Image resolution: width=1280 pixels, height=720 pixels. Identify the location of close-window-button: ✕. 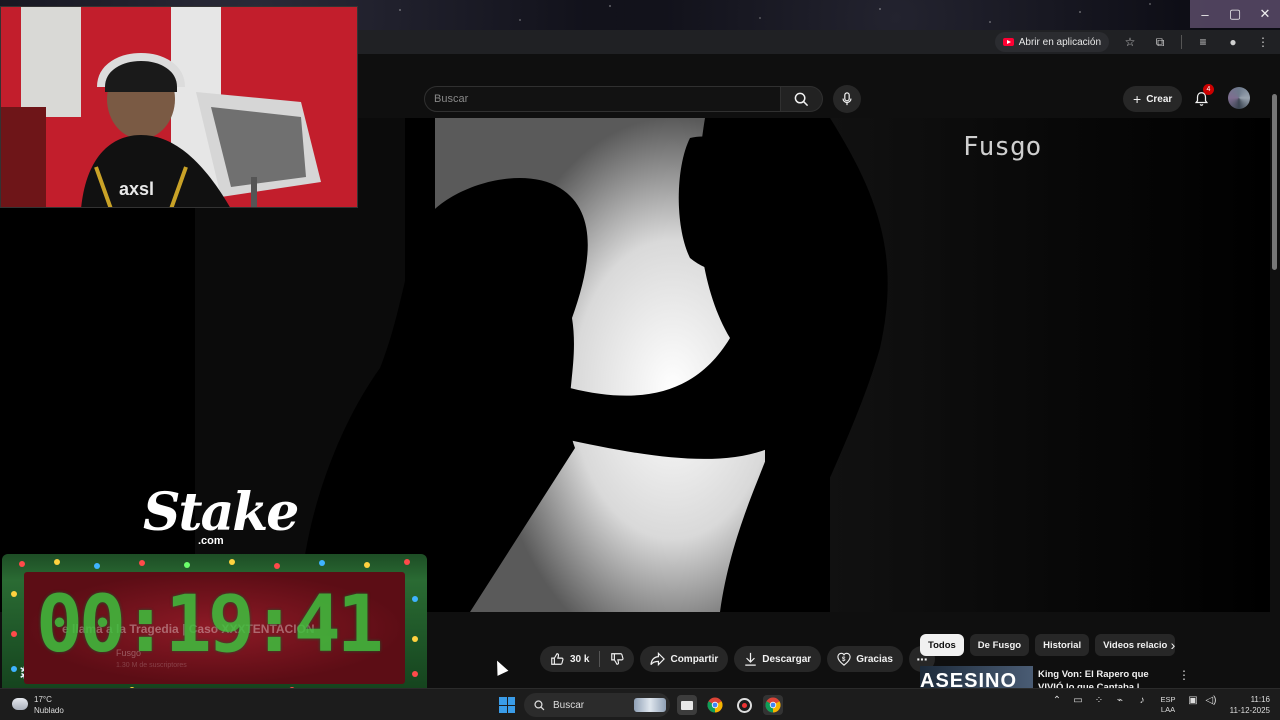
(1265, 14).